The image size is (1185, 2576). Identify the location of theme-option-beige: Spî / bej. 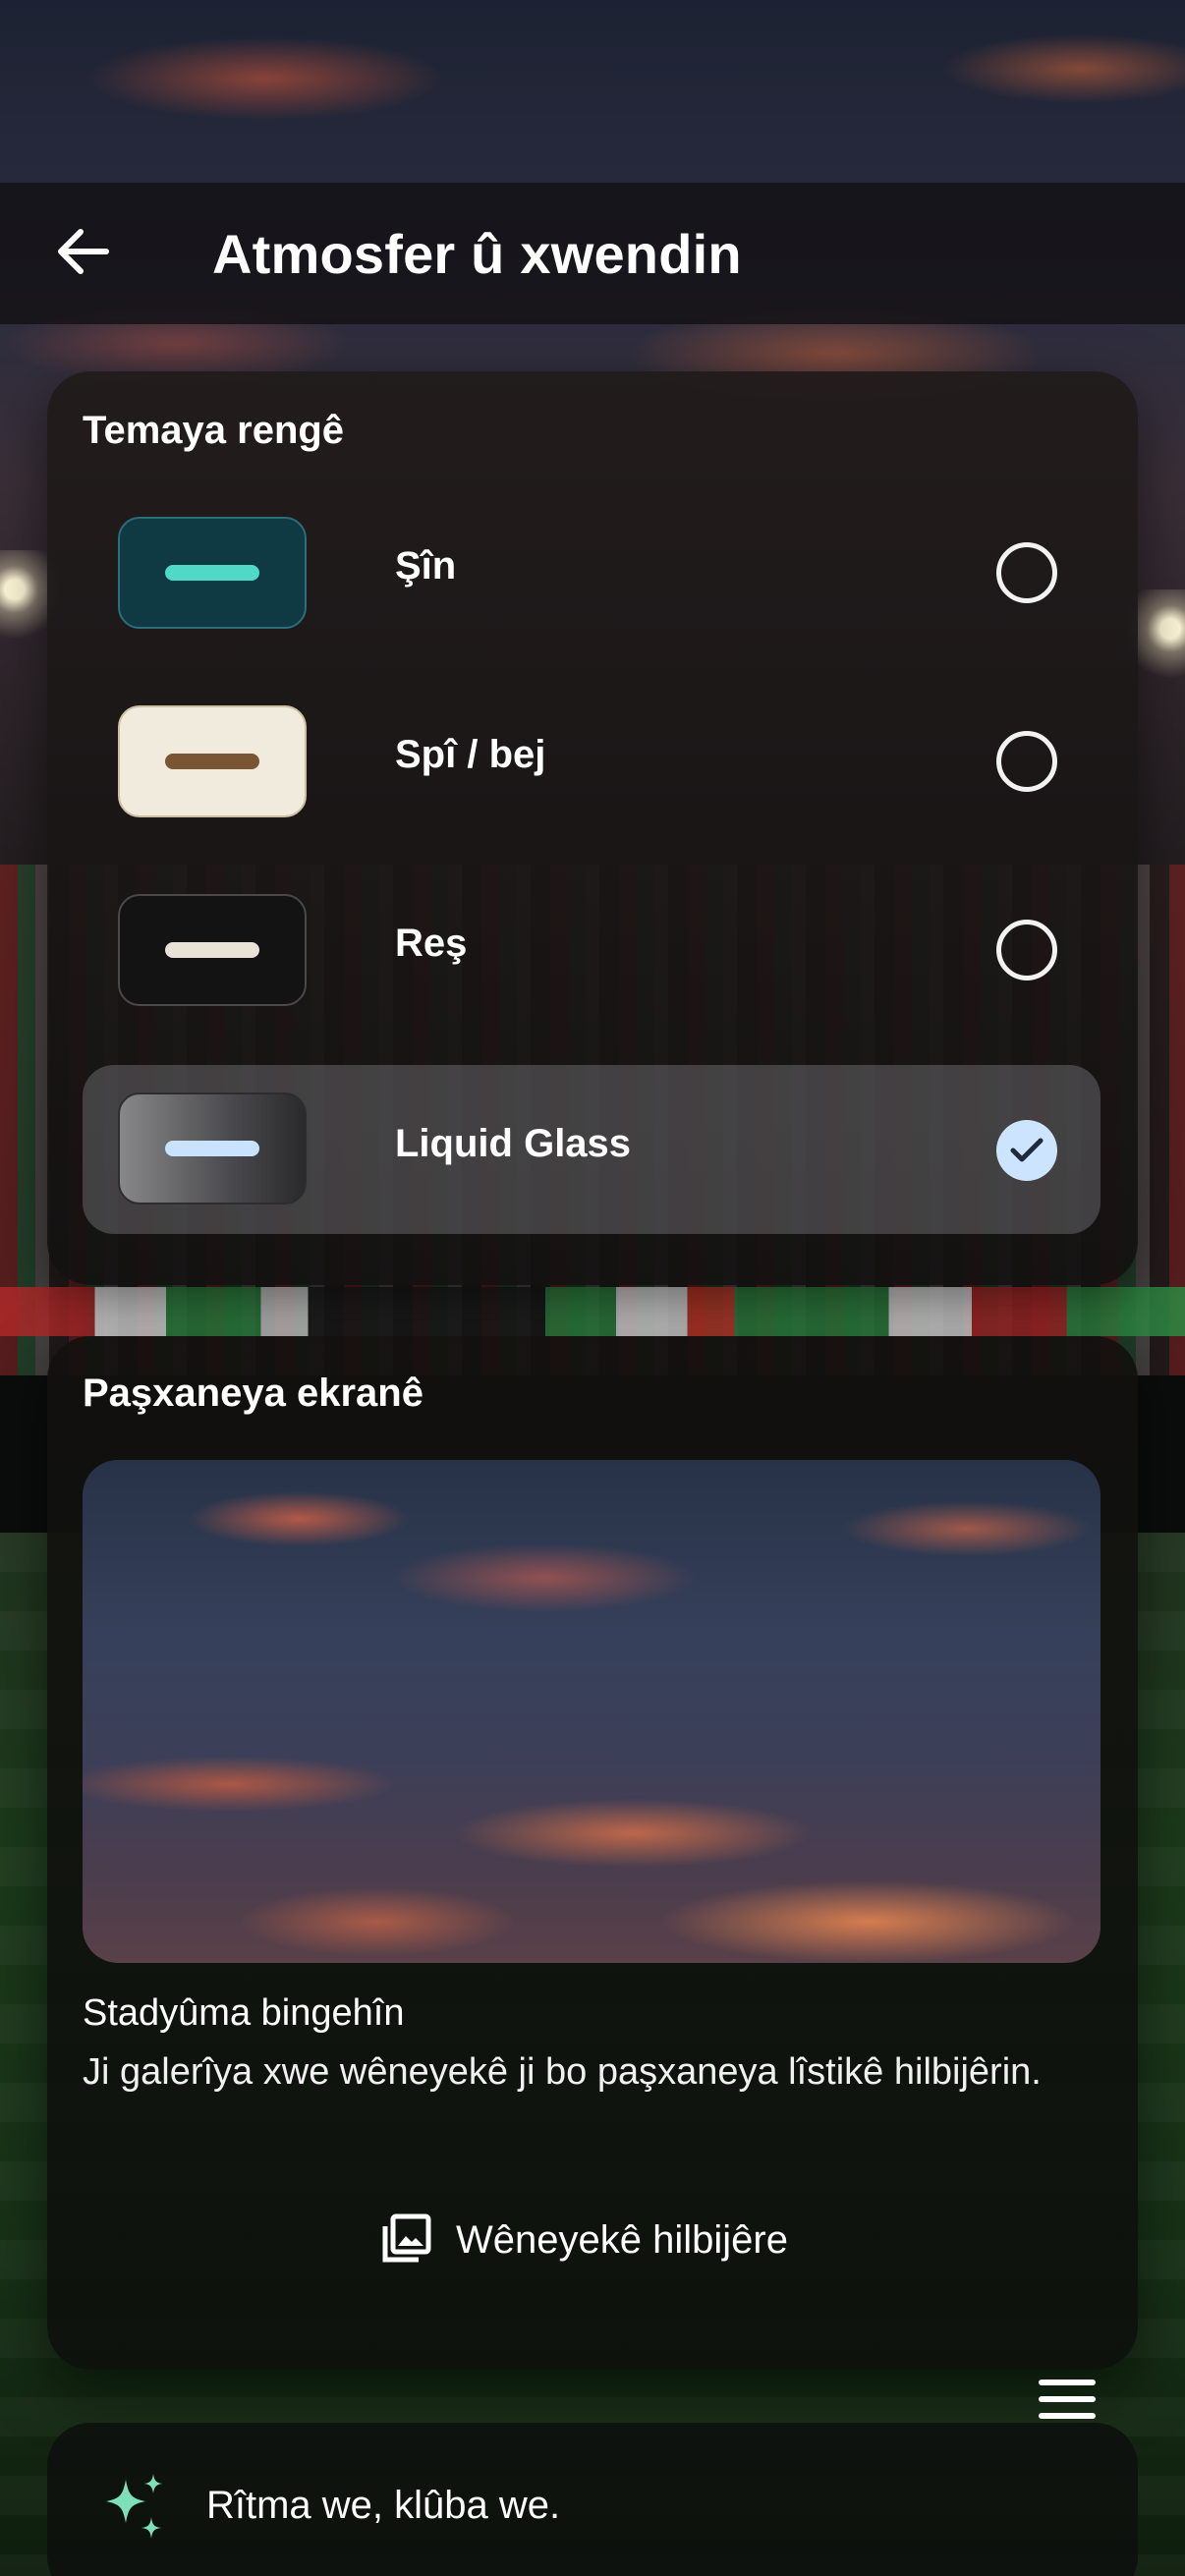
(592, 754).